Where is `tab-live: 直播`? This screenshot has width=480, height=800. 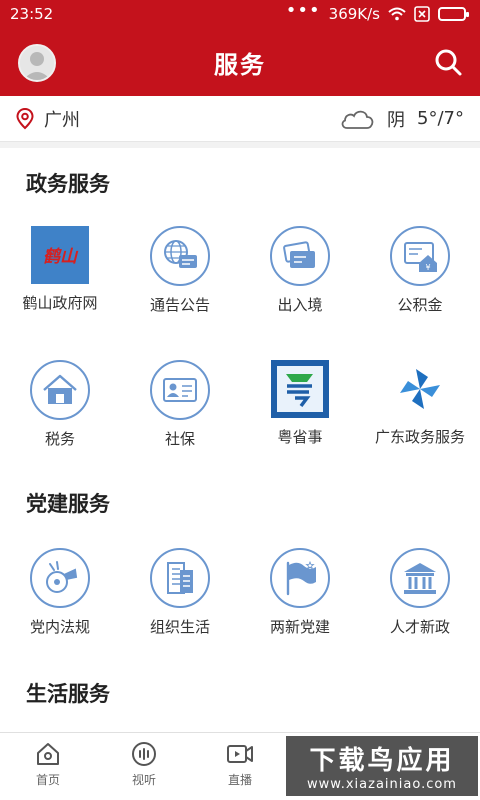
tab-live: 直播 is located at coordinates (240, 766).